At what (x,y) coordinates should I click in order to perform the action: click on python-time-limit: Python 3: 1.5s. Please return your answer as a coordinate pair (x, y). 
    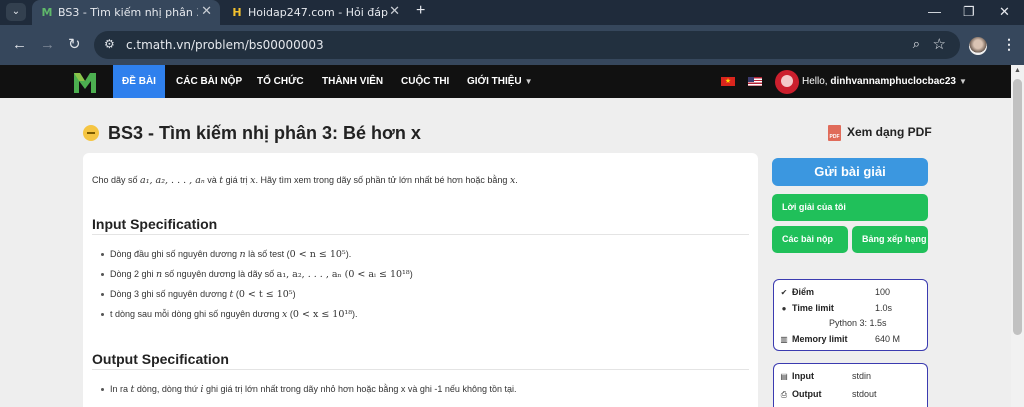
    Looking at the image, I should click on (858, 323).